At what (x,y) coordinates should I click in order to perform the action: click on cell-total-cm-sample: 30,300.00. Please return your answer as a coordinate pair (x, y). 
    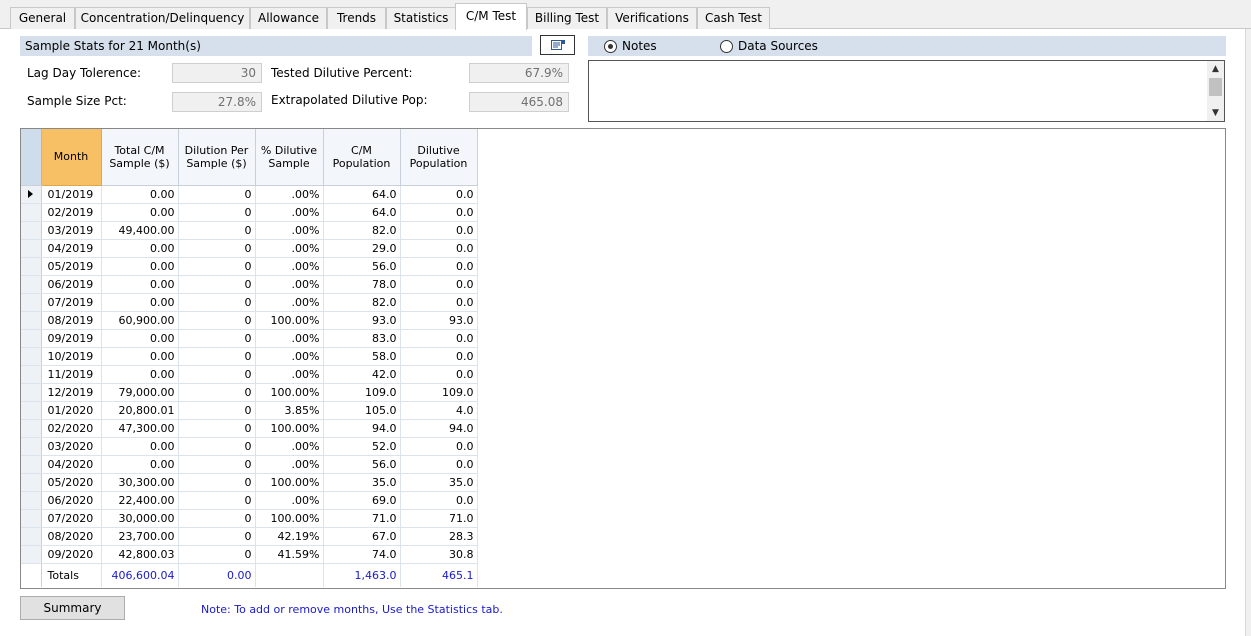
    Looking at the image, I should click on (140, 482).